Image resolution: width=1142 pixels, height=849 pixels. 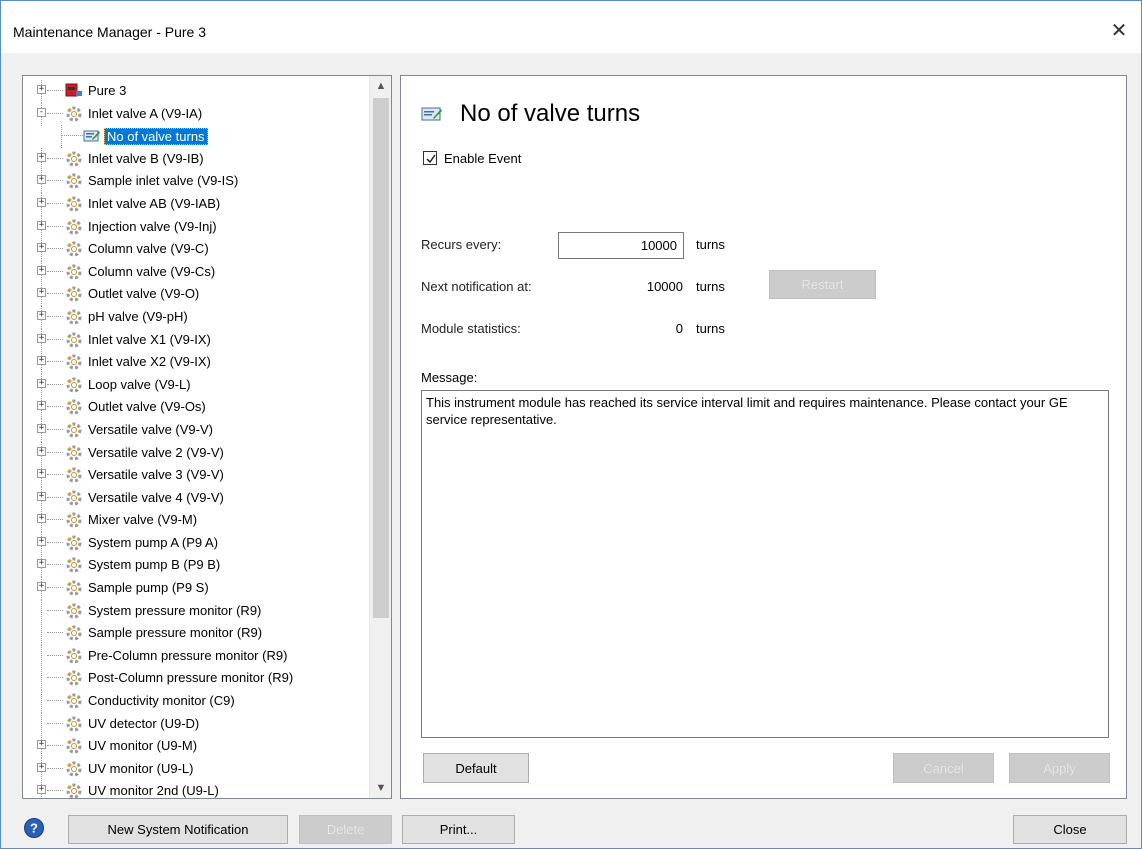 I want to click on tree-item: + Versatile valve 3 (V9-V), so click(x=195, y=476).